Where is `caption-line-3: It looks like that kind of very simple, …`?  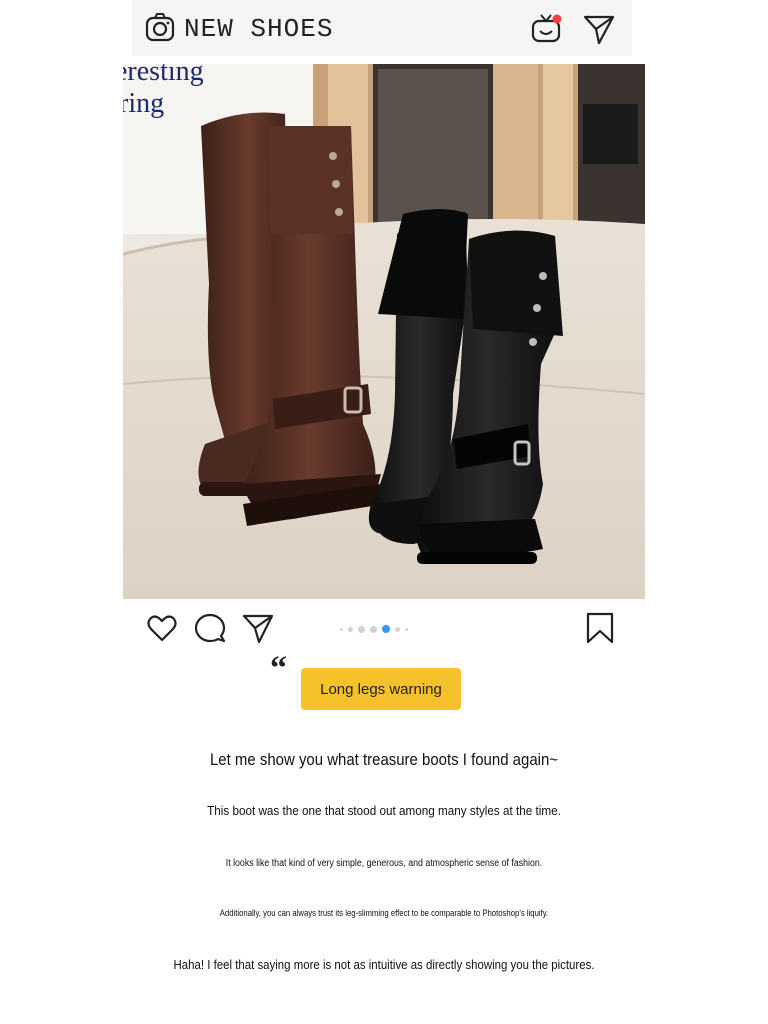
caption-line-3: It looks like that kind of very simple, … is located at coordinates (384, 863).